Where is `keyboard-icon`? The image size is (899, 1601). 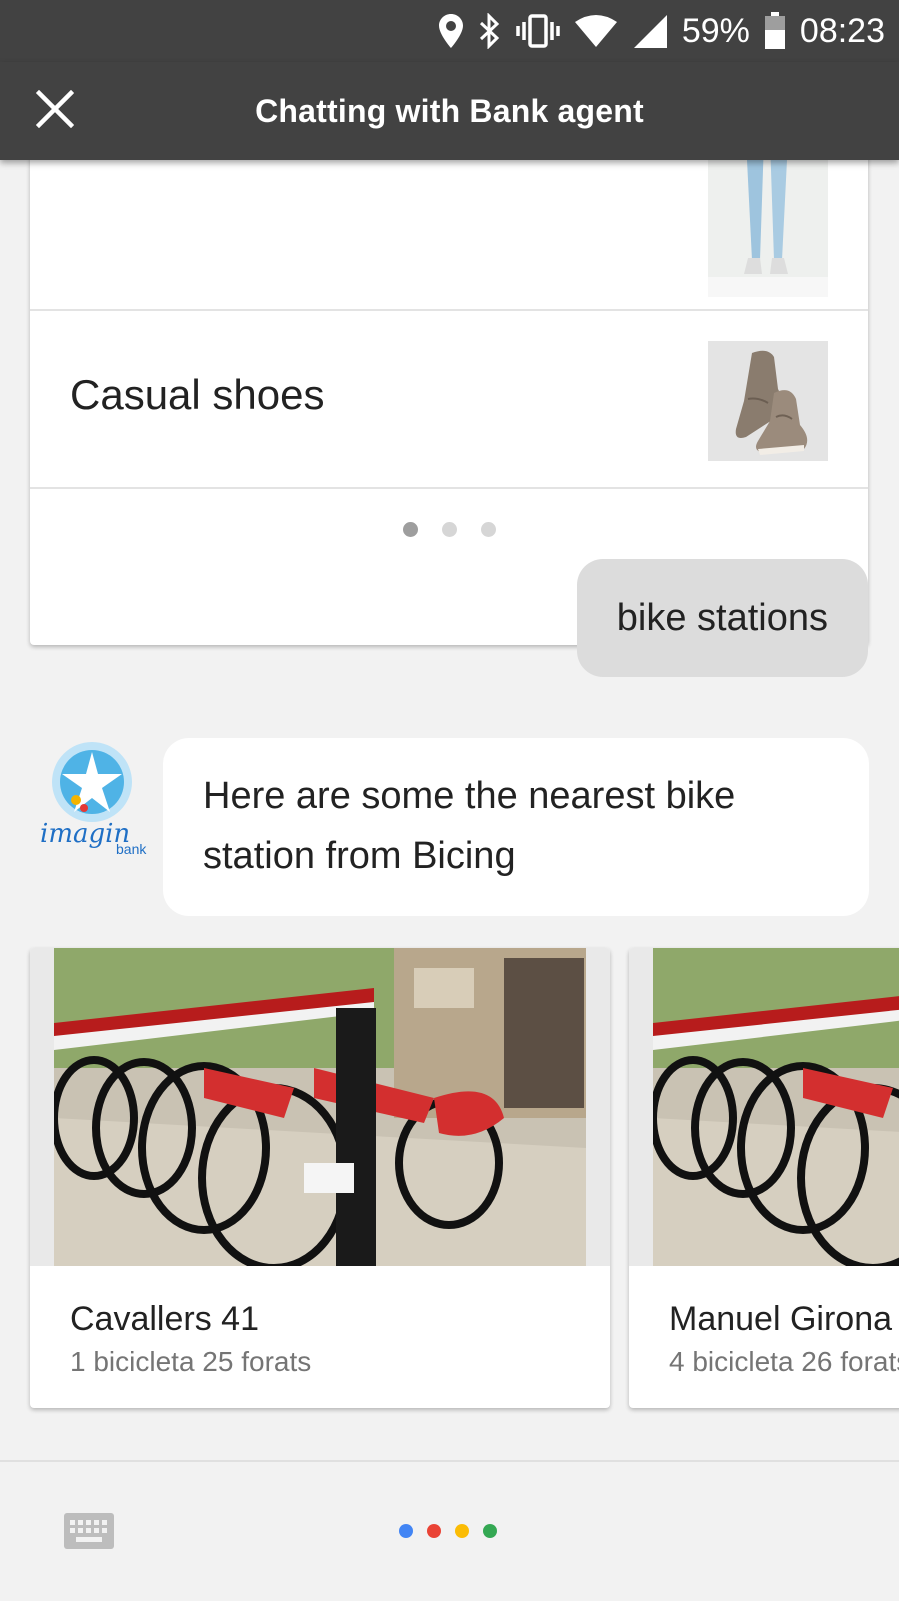
keyboard-icon is located at coordinates (89, 1531).